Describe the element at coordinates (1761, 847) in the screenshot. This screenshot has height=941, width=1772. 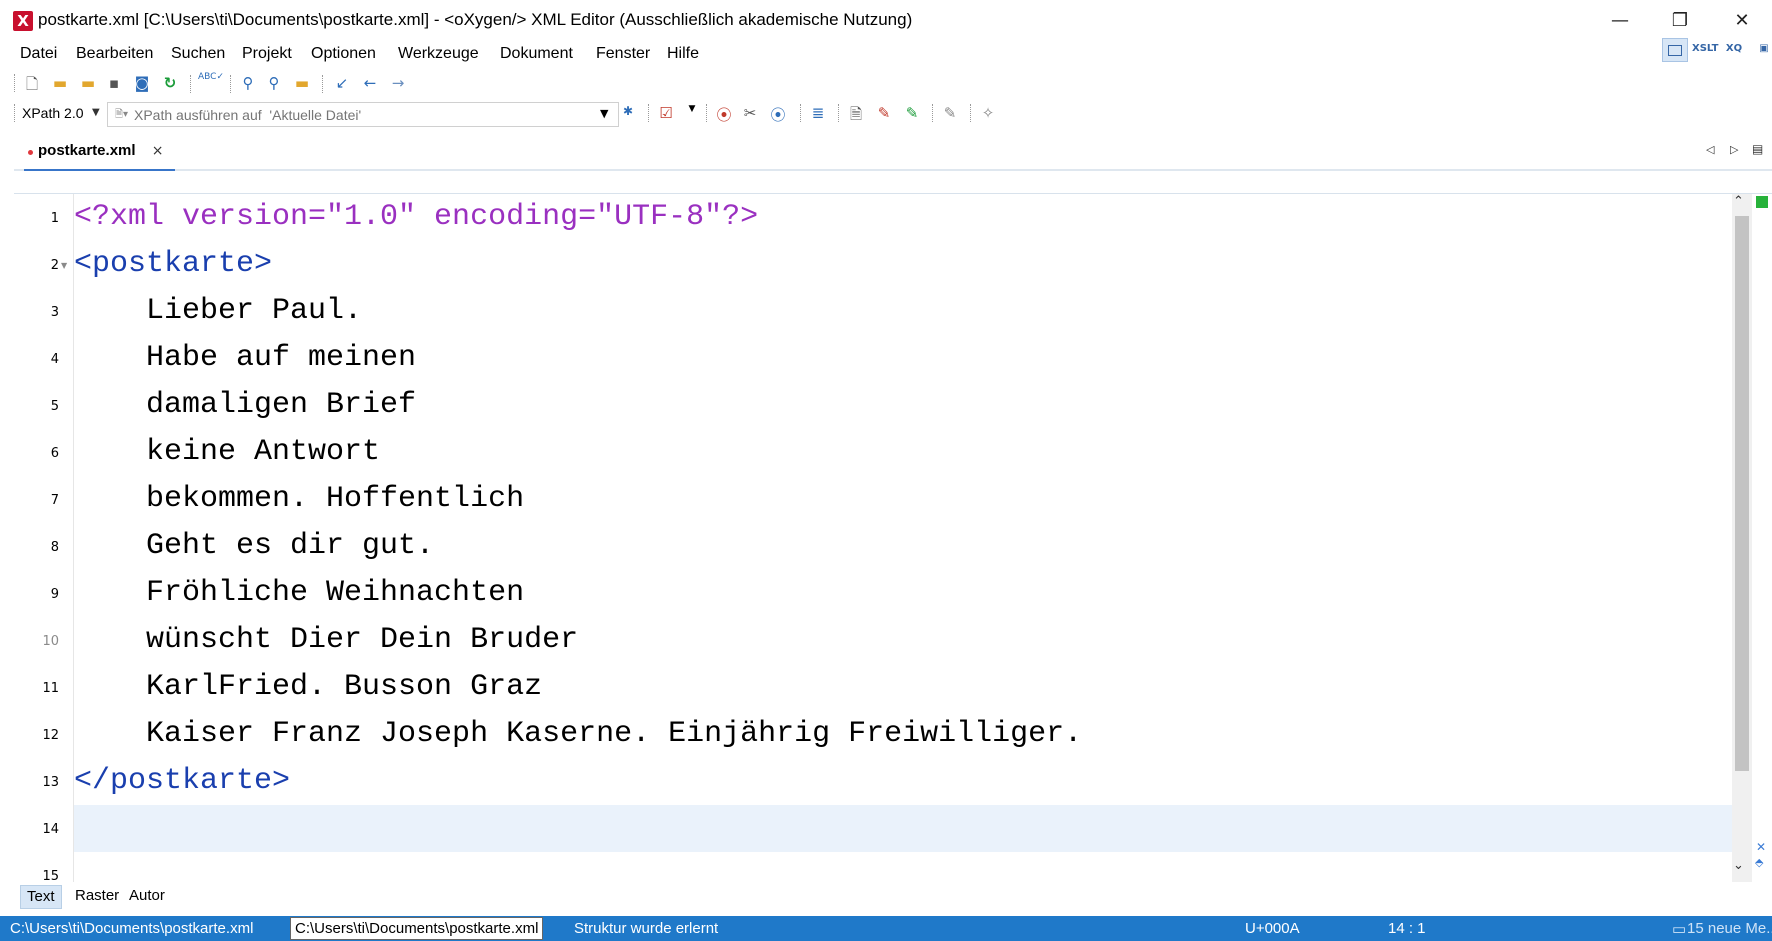
I see `close-split-icon: ✕` at that location.